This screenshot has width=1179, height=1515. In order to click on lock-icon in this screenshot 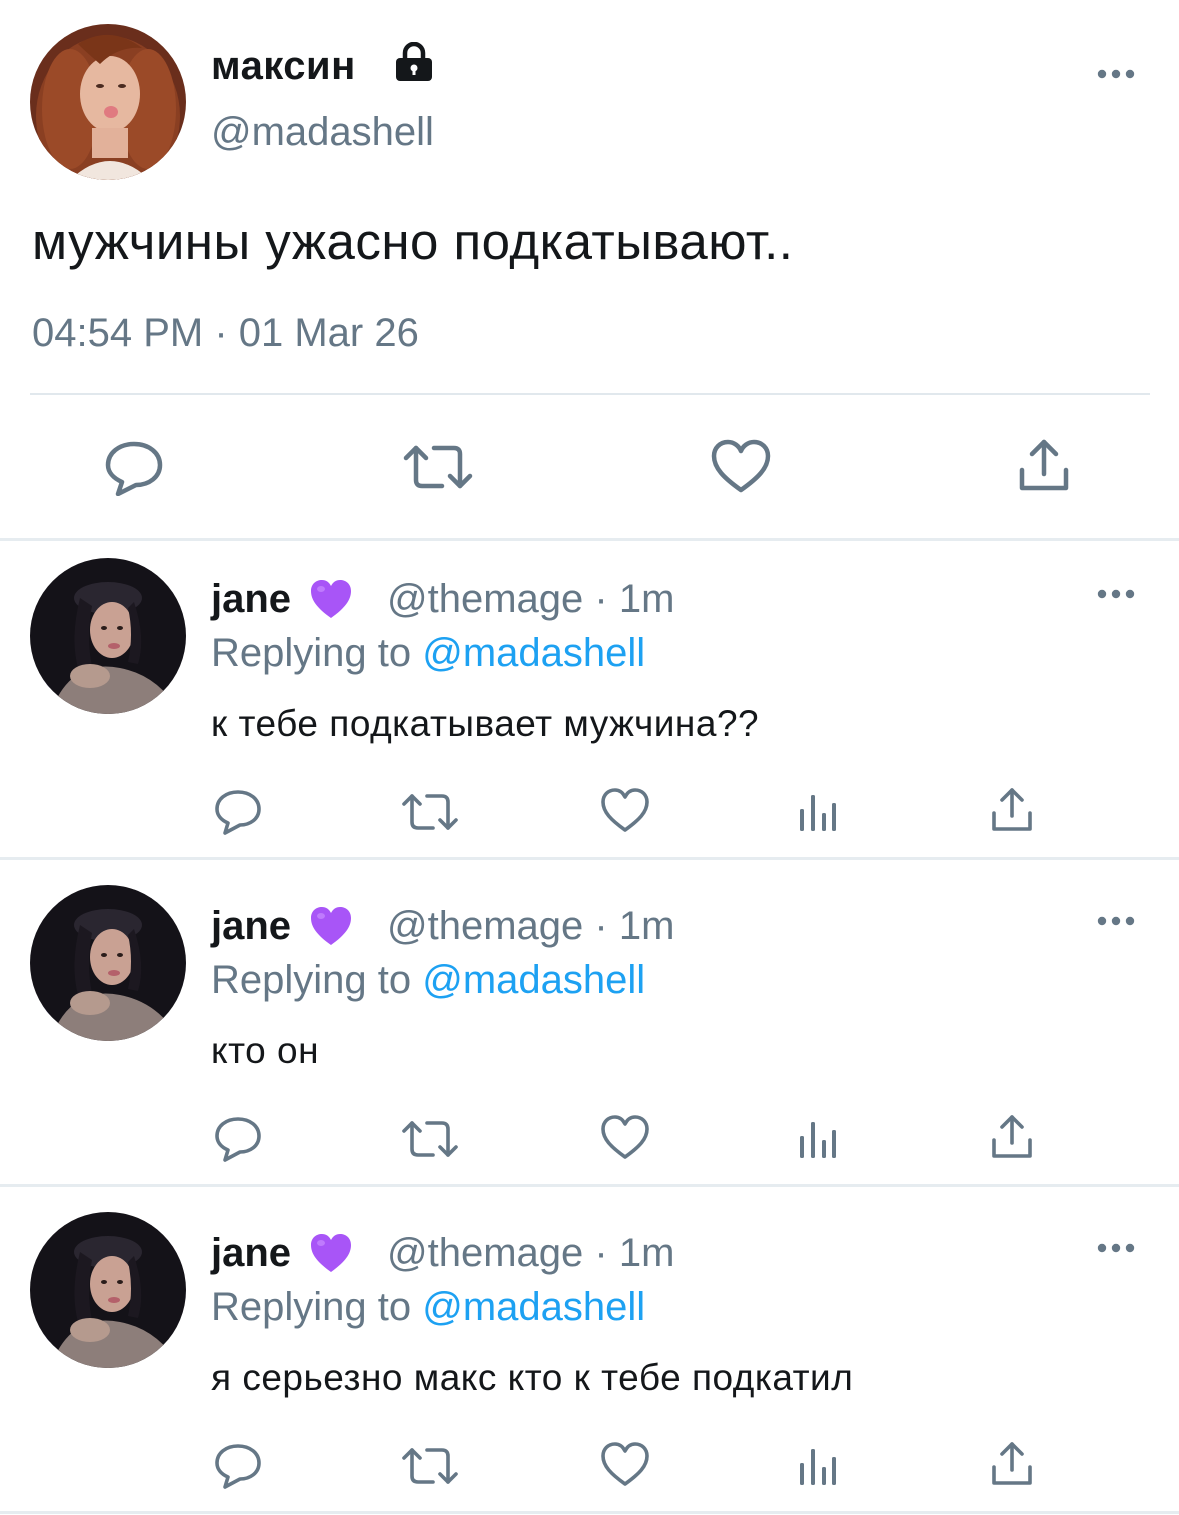, I will do `click(414, 61)`.